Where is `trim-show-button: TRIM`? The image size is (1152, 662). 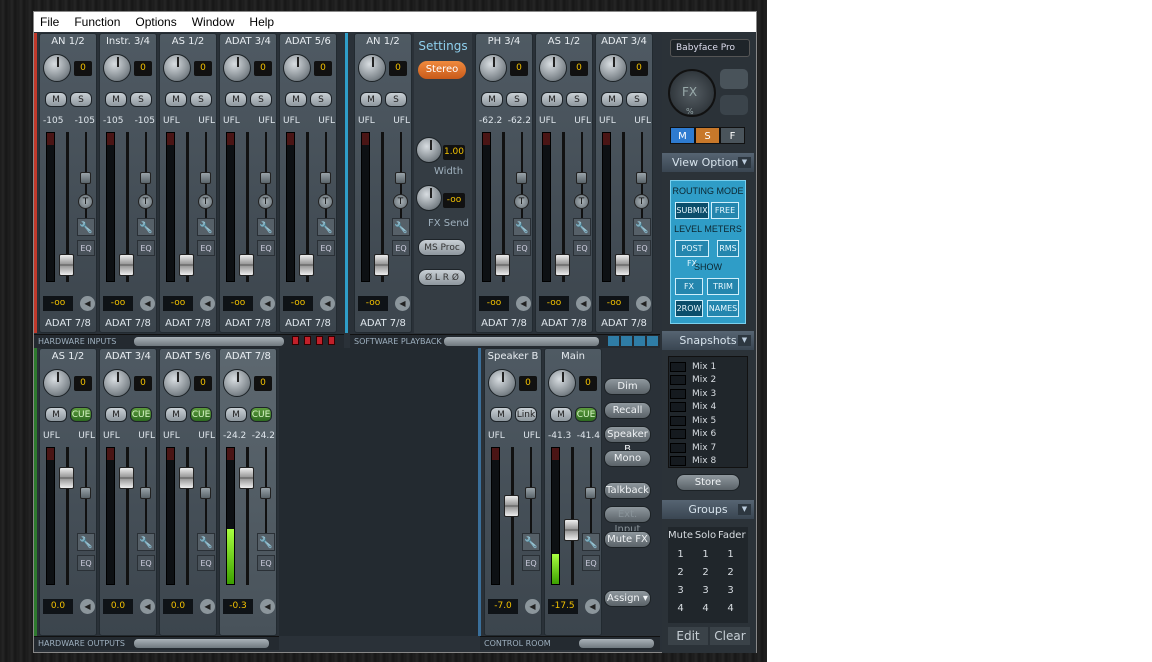 trim-show-button: TRIM is located at coordinates (723, 286).